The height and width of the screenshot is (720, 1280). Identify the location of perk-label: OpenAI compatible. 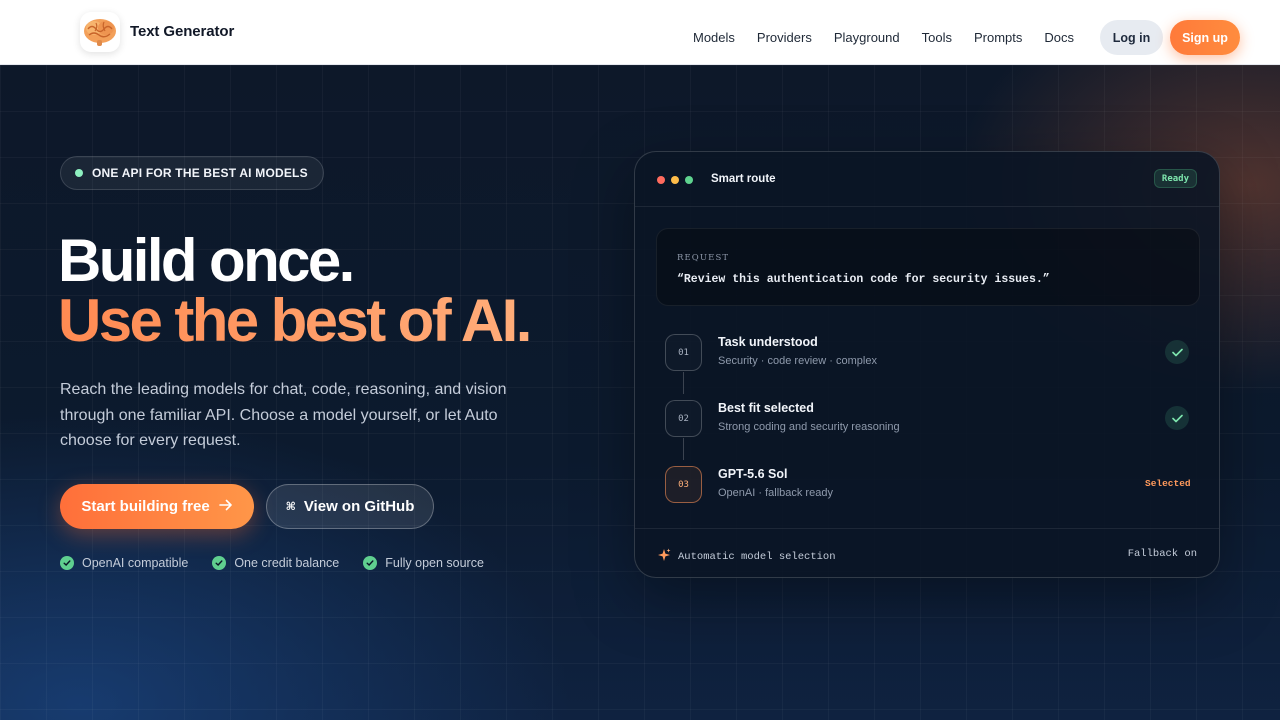
(135, 563).